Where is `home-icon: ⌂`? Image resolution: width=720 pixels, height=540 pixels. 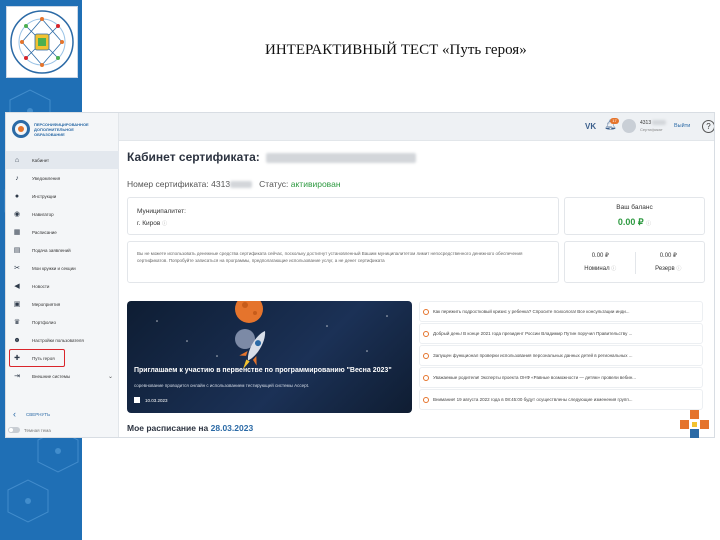
home-icon: ⌂ is located at coordinates (17, 160).